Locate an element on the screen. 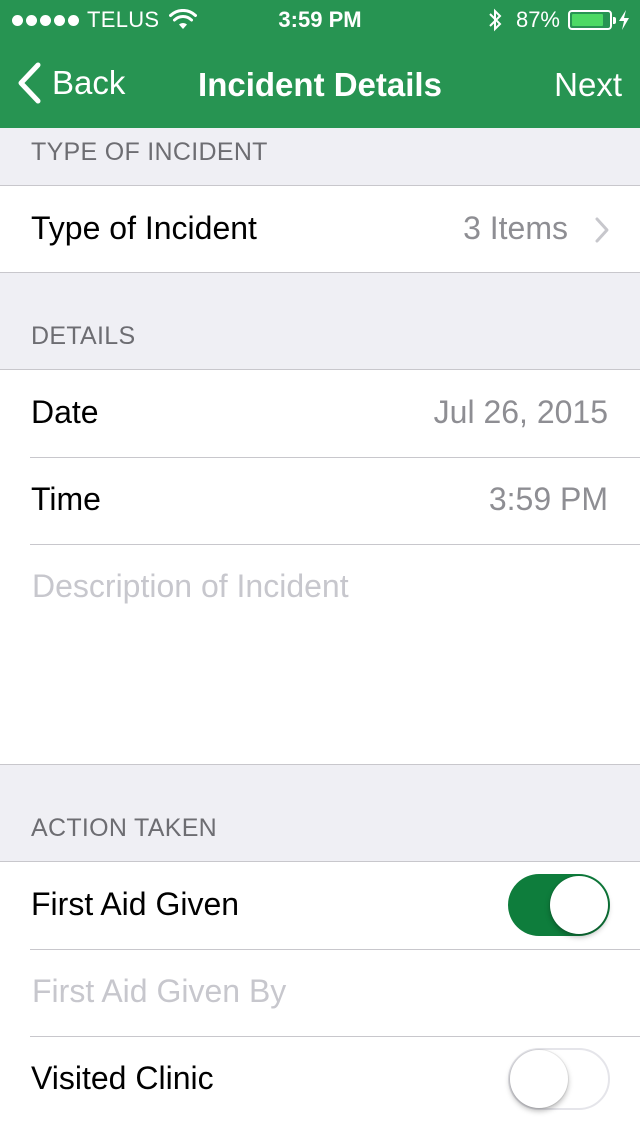  type-of-incident-value: 3 Items is located at coordinates (515, 228).